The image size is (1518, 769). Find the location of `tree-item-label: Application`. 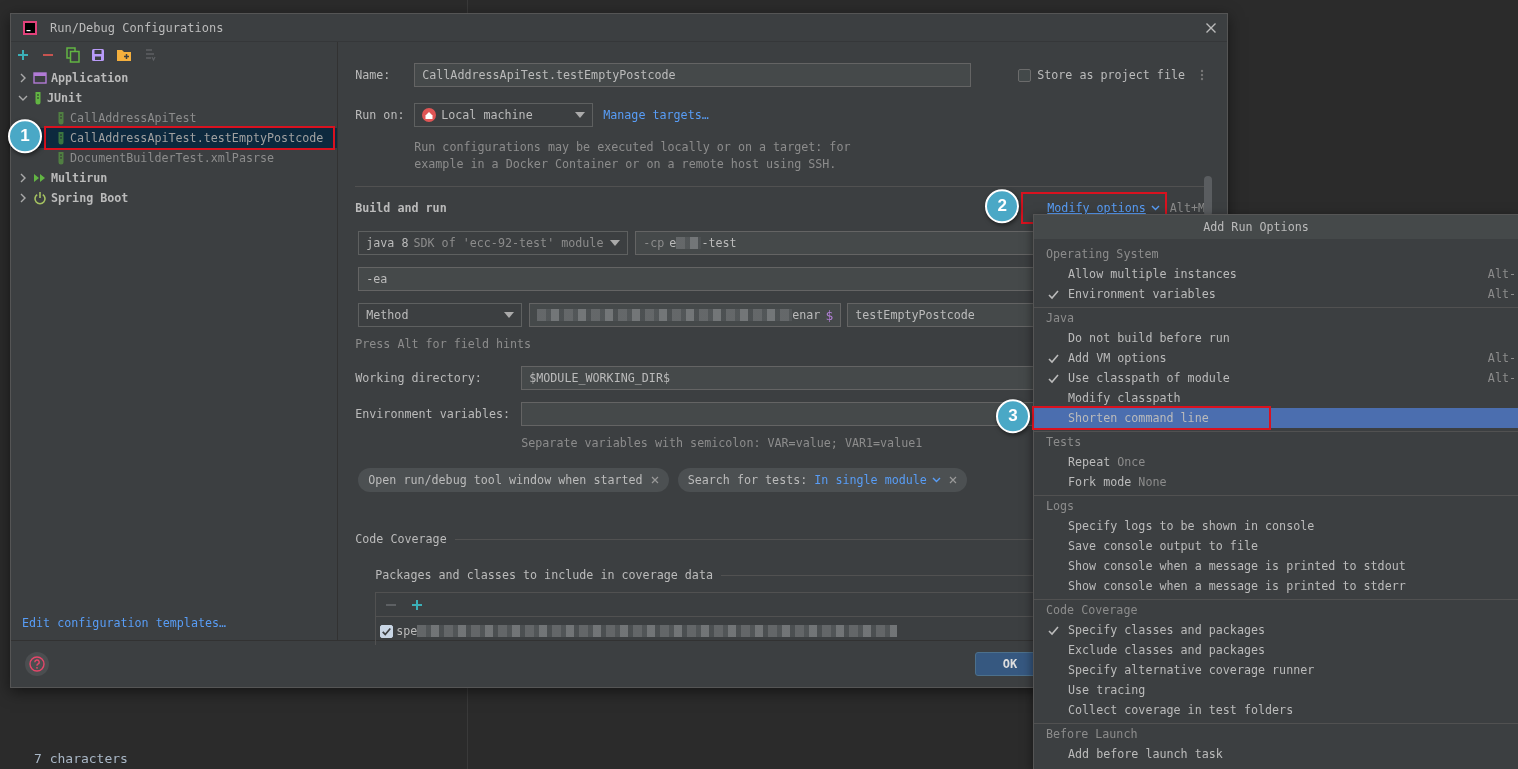

tree-item-label: Application is located at coordinates (90, 78).